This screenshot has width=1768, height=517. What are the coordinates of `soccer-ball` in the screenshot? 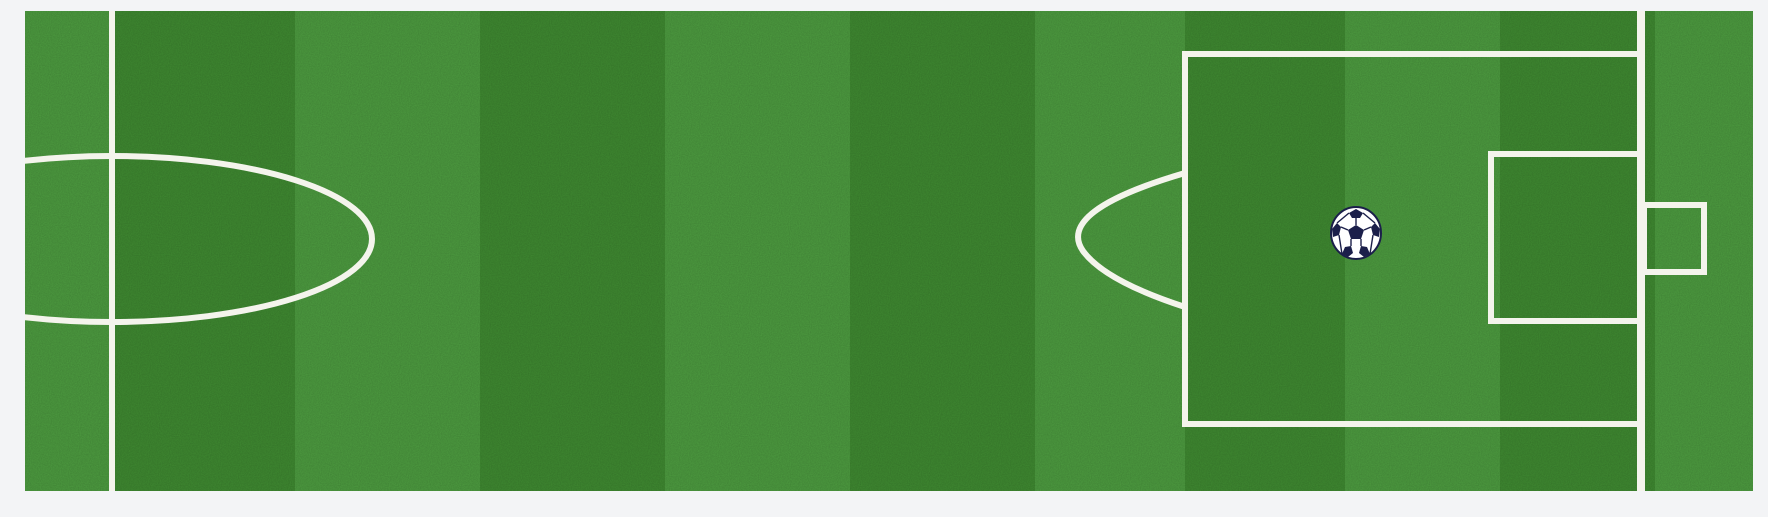 It's located at (1356, 233).